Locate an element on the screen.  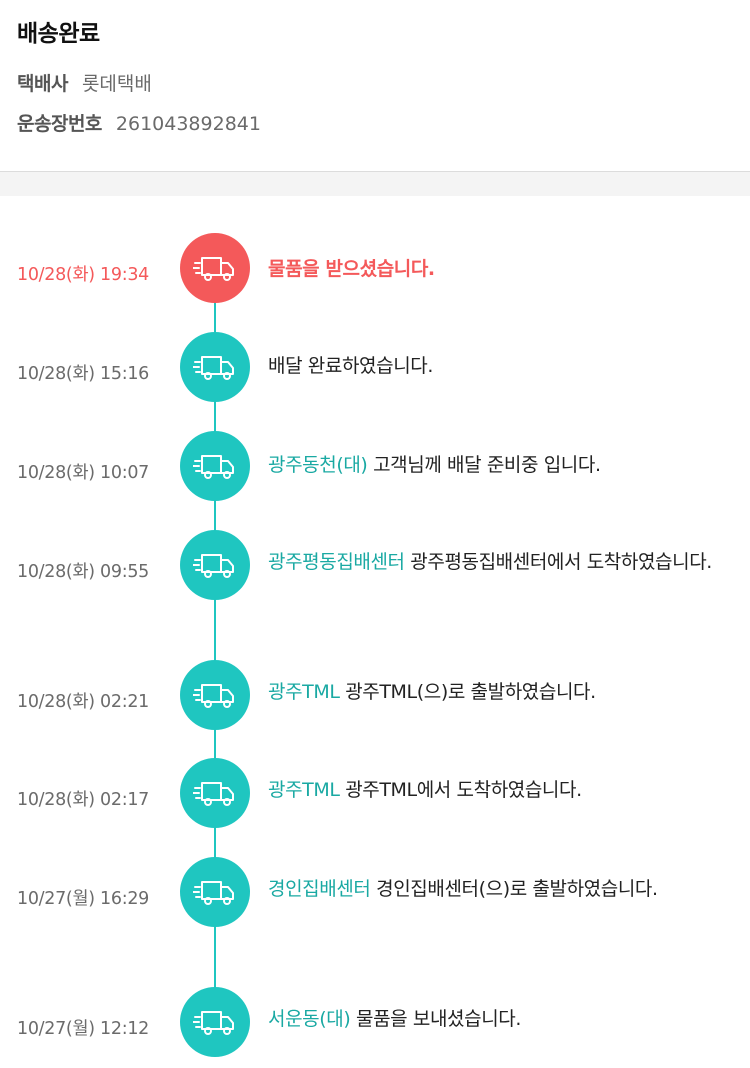
section-divider is located at coordinates (375, 184).